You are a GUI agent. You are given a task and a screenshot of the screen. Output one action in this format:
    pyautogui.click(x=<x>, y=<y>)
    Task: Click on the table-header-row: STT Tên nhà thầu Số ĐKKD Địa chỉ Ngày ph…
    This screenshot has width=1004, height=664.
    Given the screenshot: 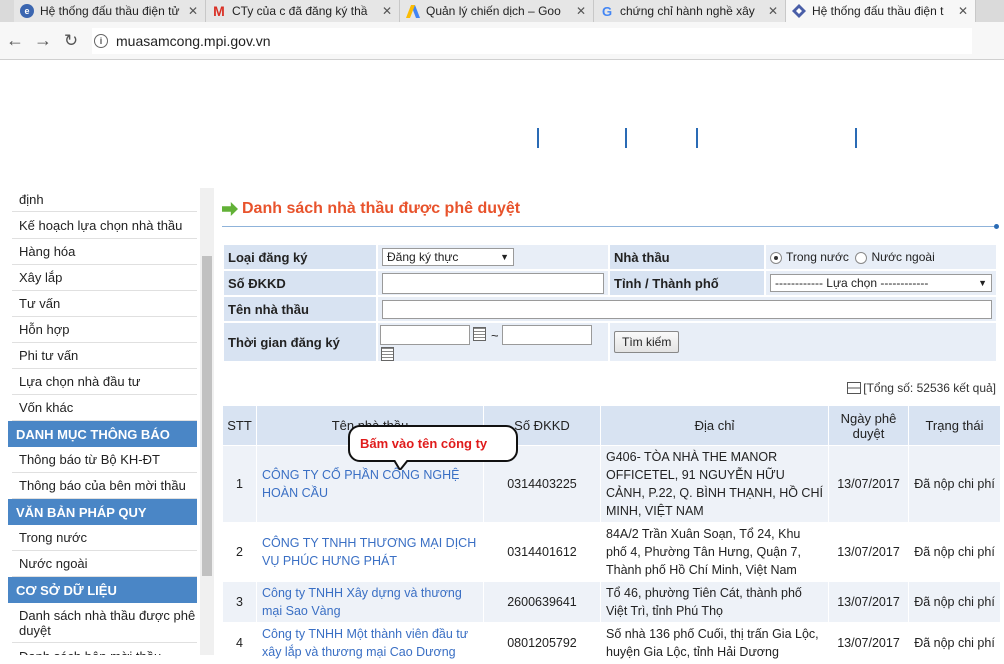 What is the action you would take?
    pyautogui.click(x=611, y=425)
    